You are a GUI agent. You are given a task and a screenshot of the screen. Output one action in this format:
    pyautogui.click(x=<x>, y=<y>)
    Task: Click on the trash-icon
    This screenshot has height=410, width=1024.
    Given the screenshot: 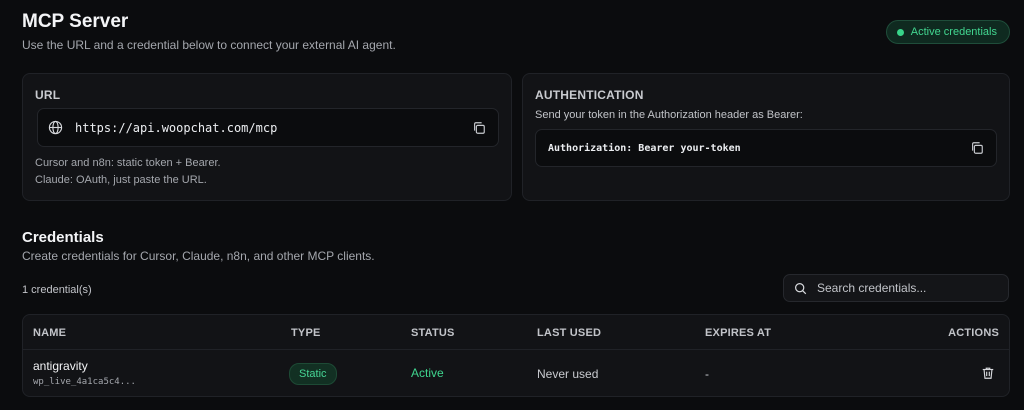 What is the action you would take?
    pyautogui.click(x=988, y=373)
    